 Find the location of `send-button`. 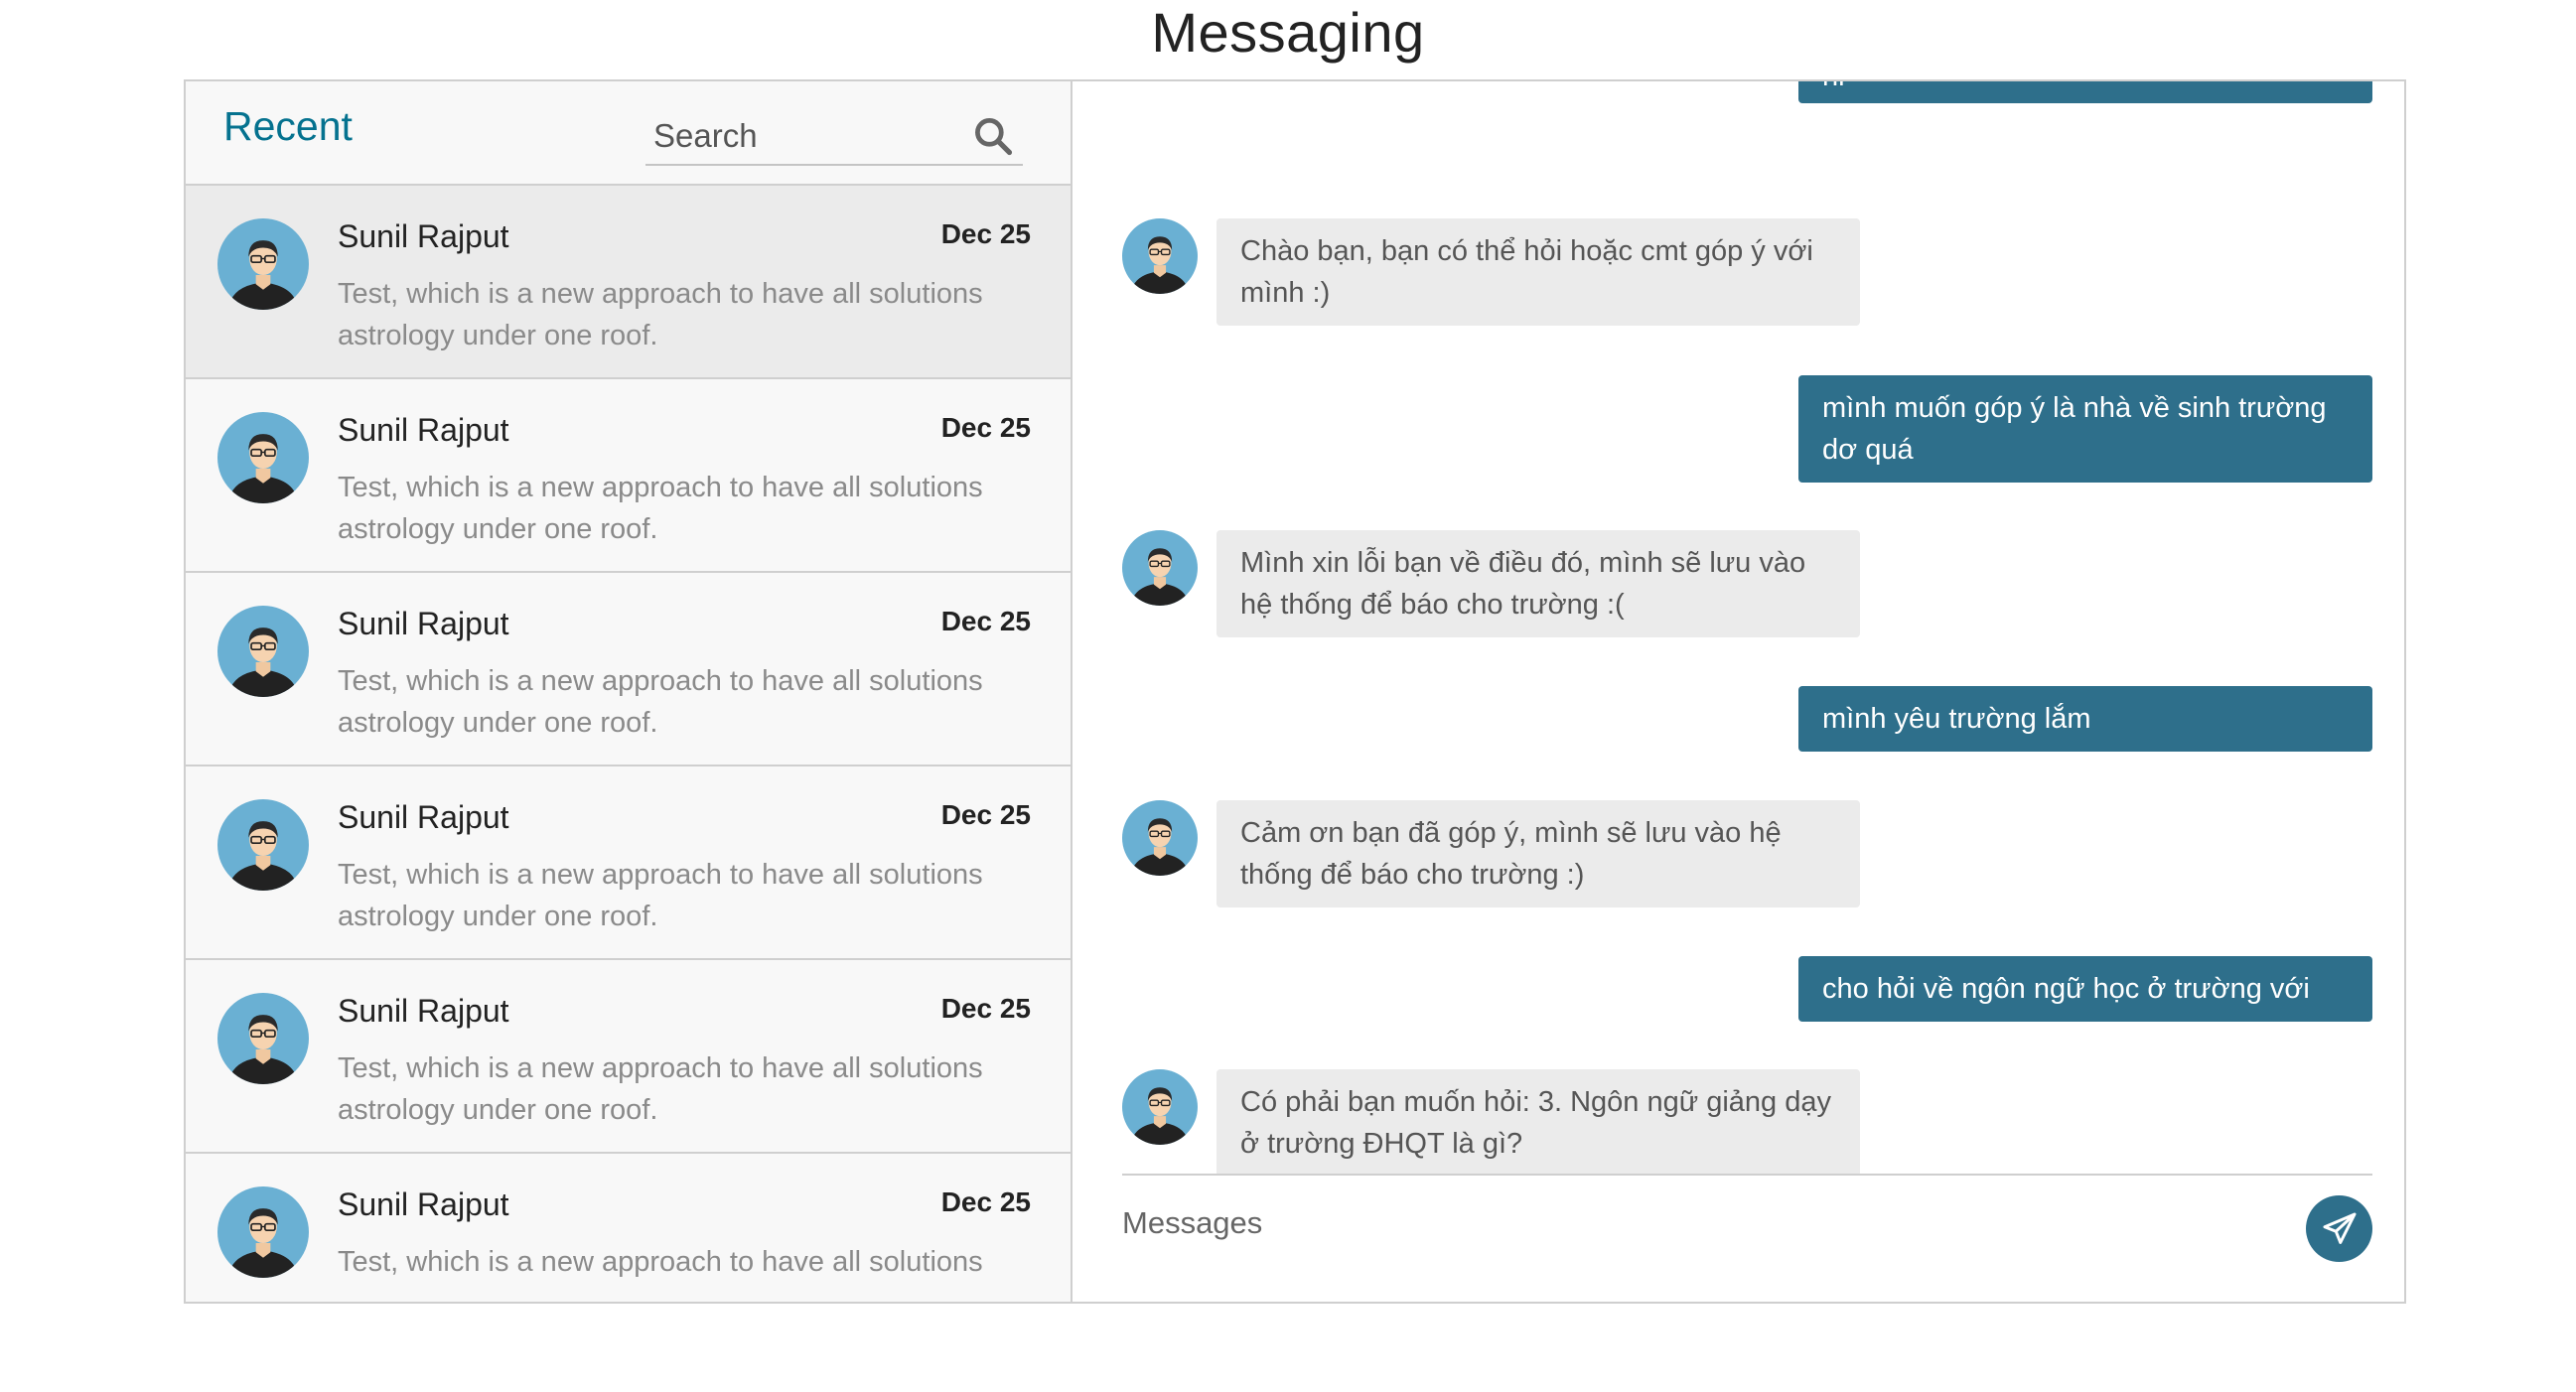

send-button is located at coordinates (2339, 1228).